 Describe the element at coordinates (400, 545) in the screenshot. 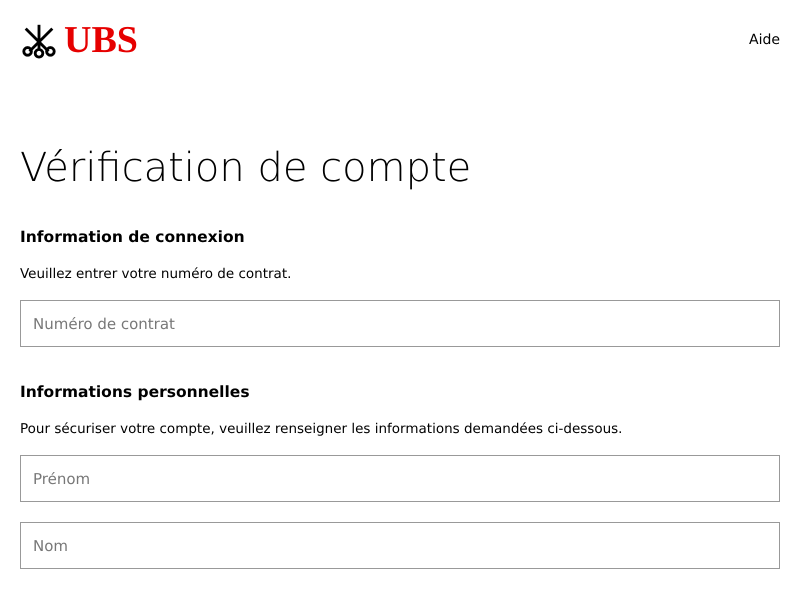

I see `input-field: Nom` at that location.